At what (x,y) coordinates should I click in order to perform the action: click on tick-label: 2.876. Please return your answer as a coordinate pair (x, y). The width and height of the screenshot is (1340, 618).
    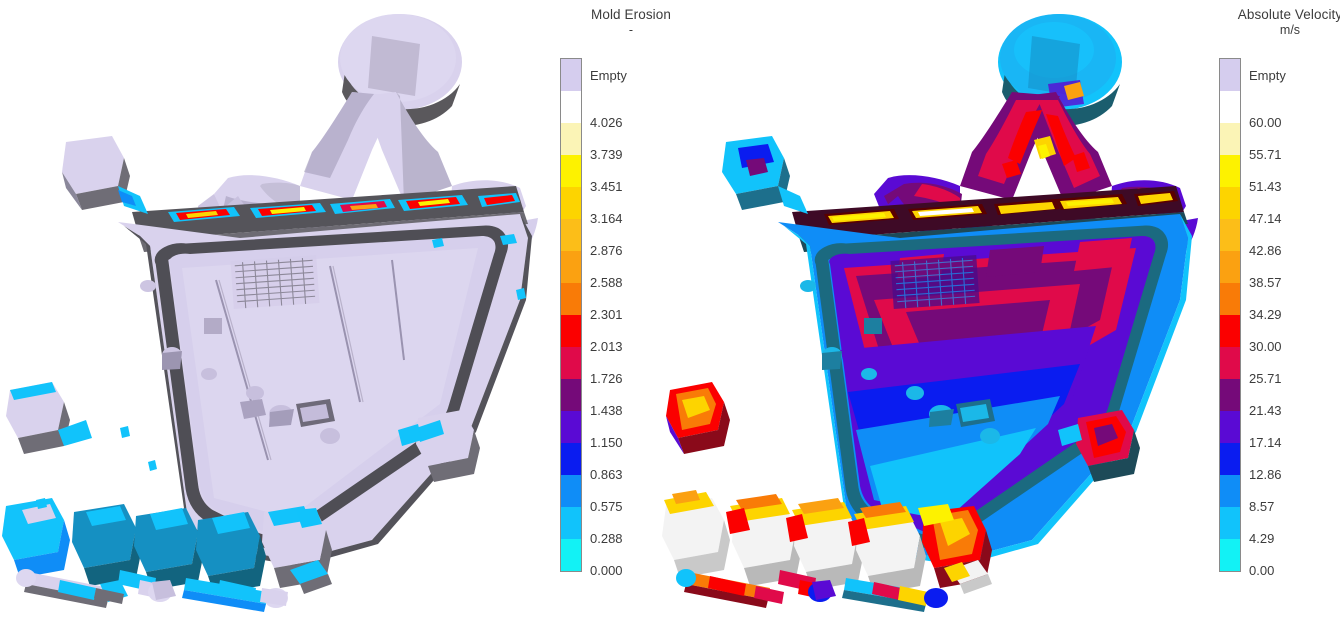
    Looking at the image, I should click on (606, 250).